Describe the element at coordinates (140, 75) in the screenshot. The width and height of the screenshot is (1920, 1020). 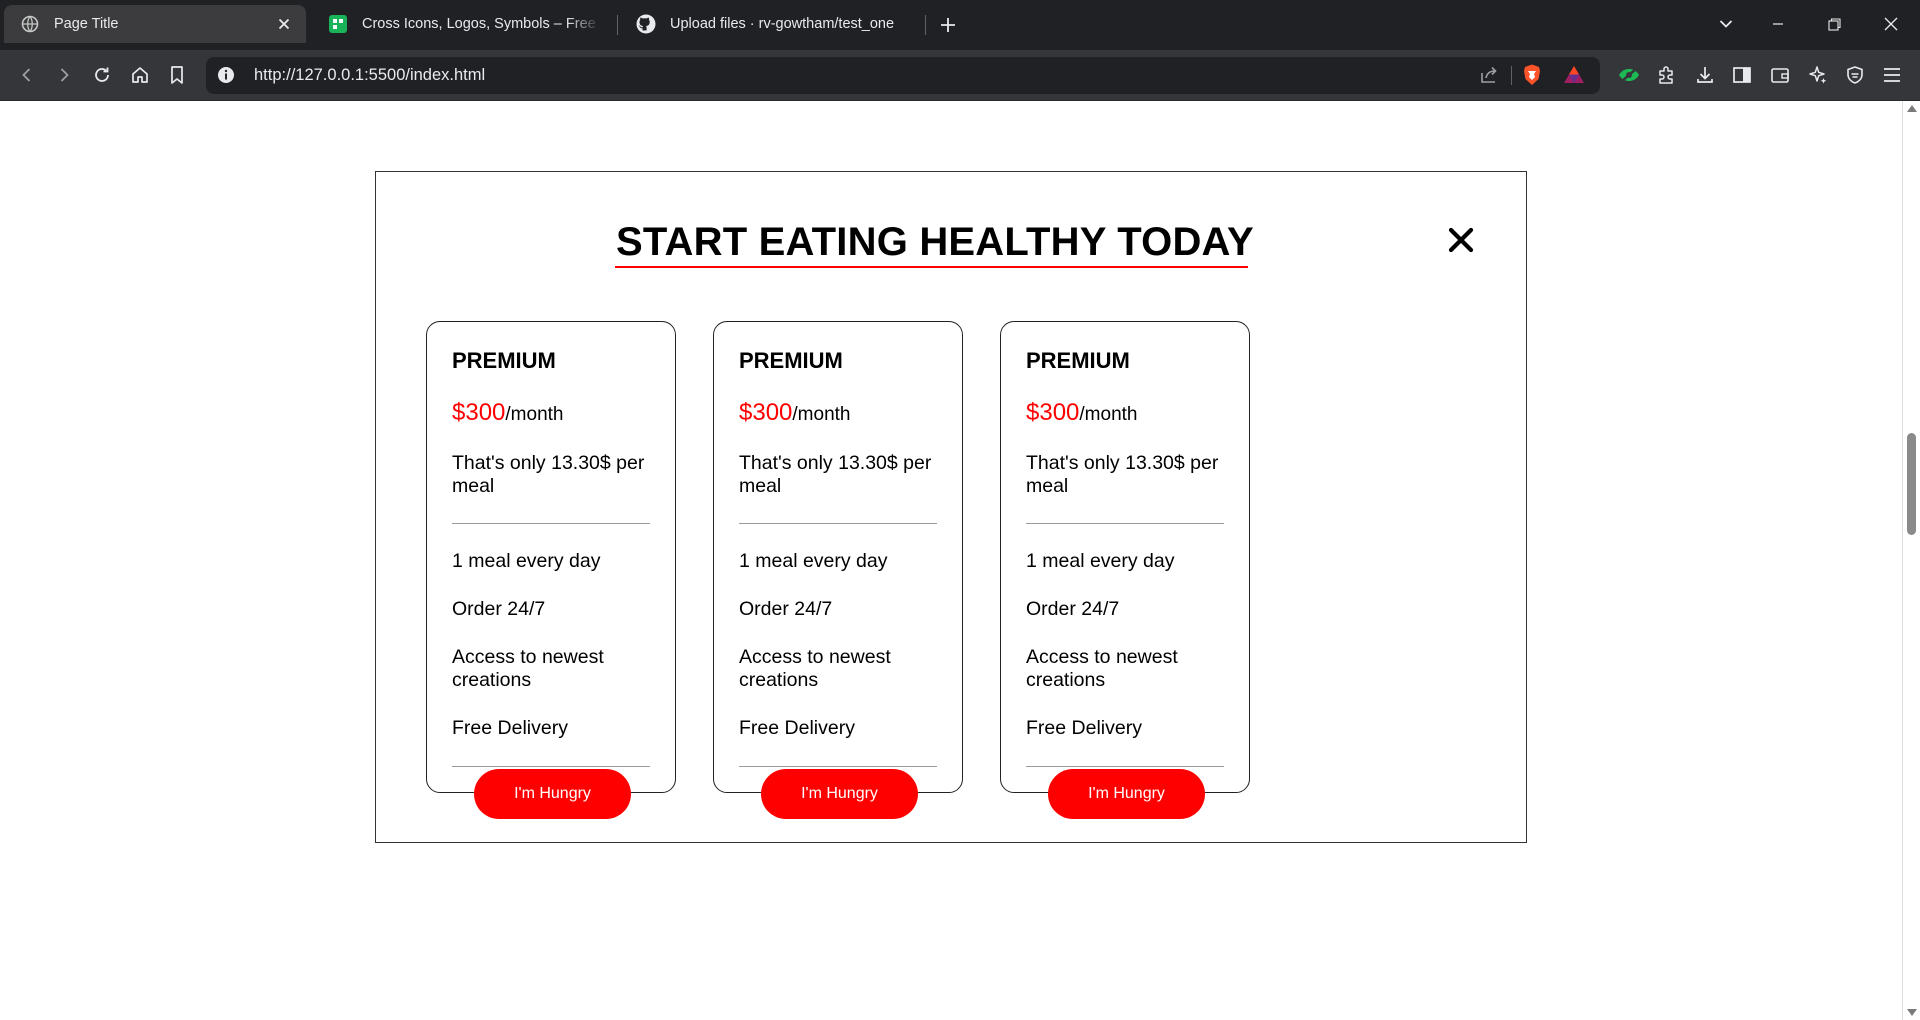
I see `home-icon` at that location.